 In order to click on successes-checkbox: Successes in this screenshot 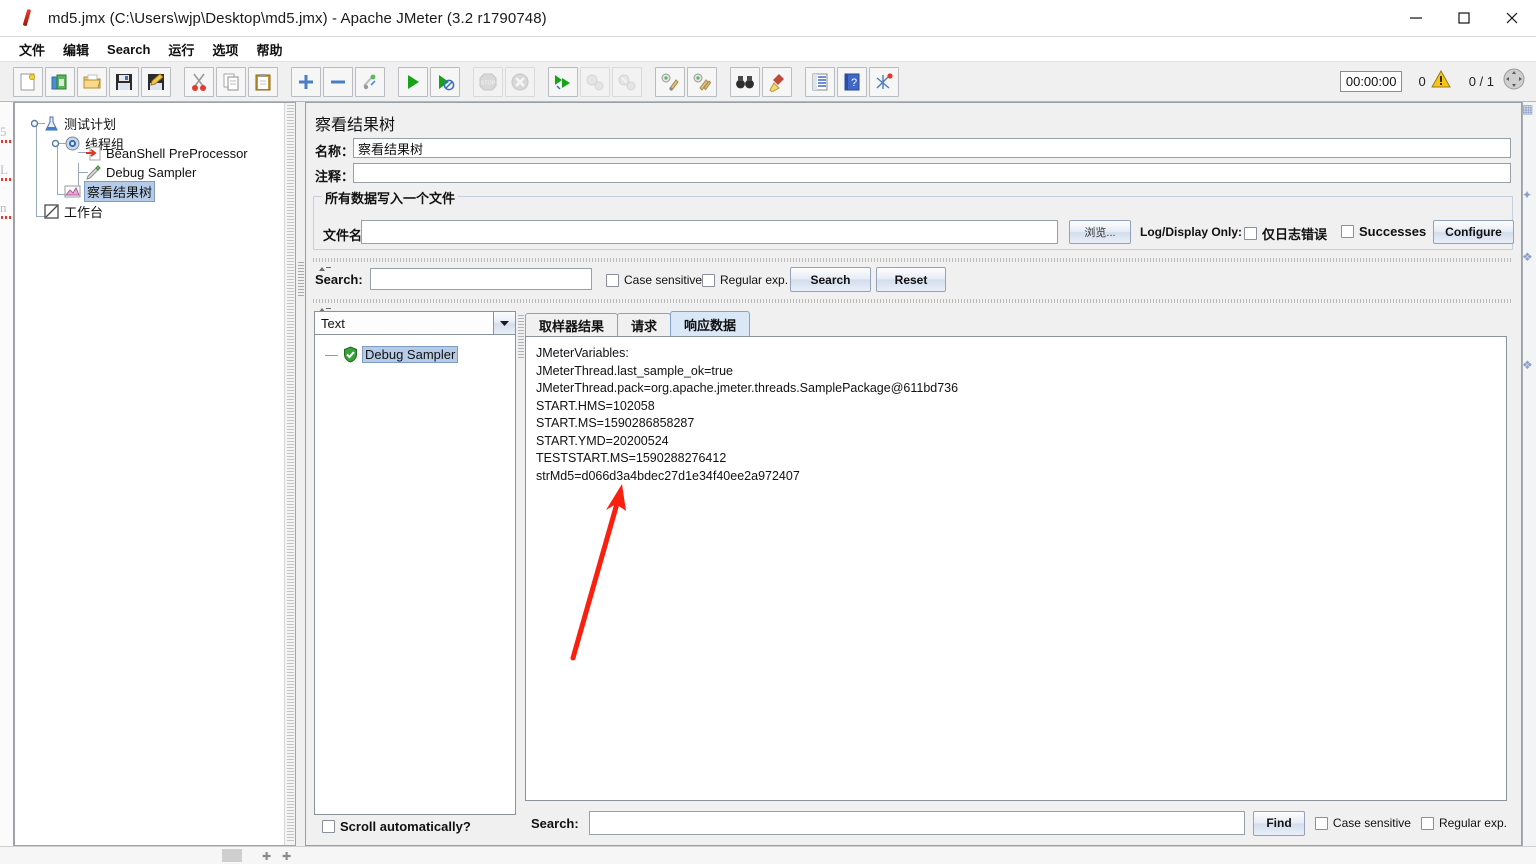, I will do `click(1383, 231)`.